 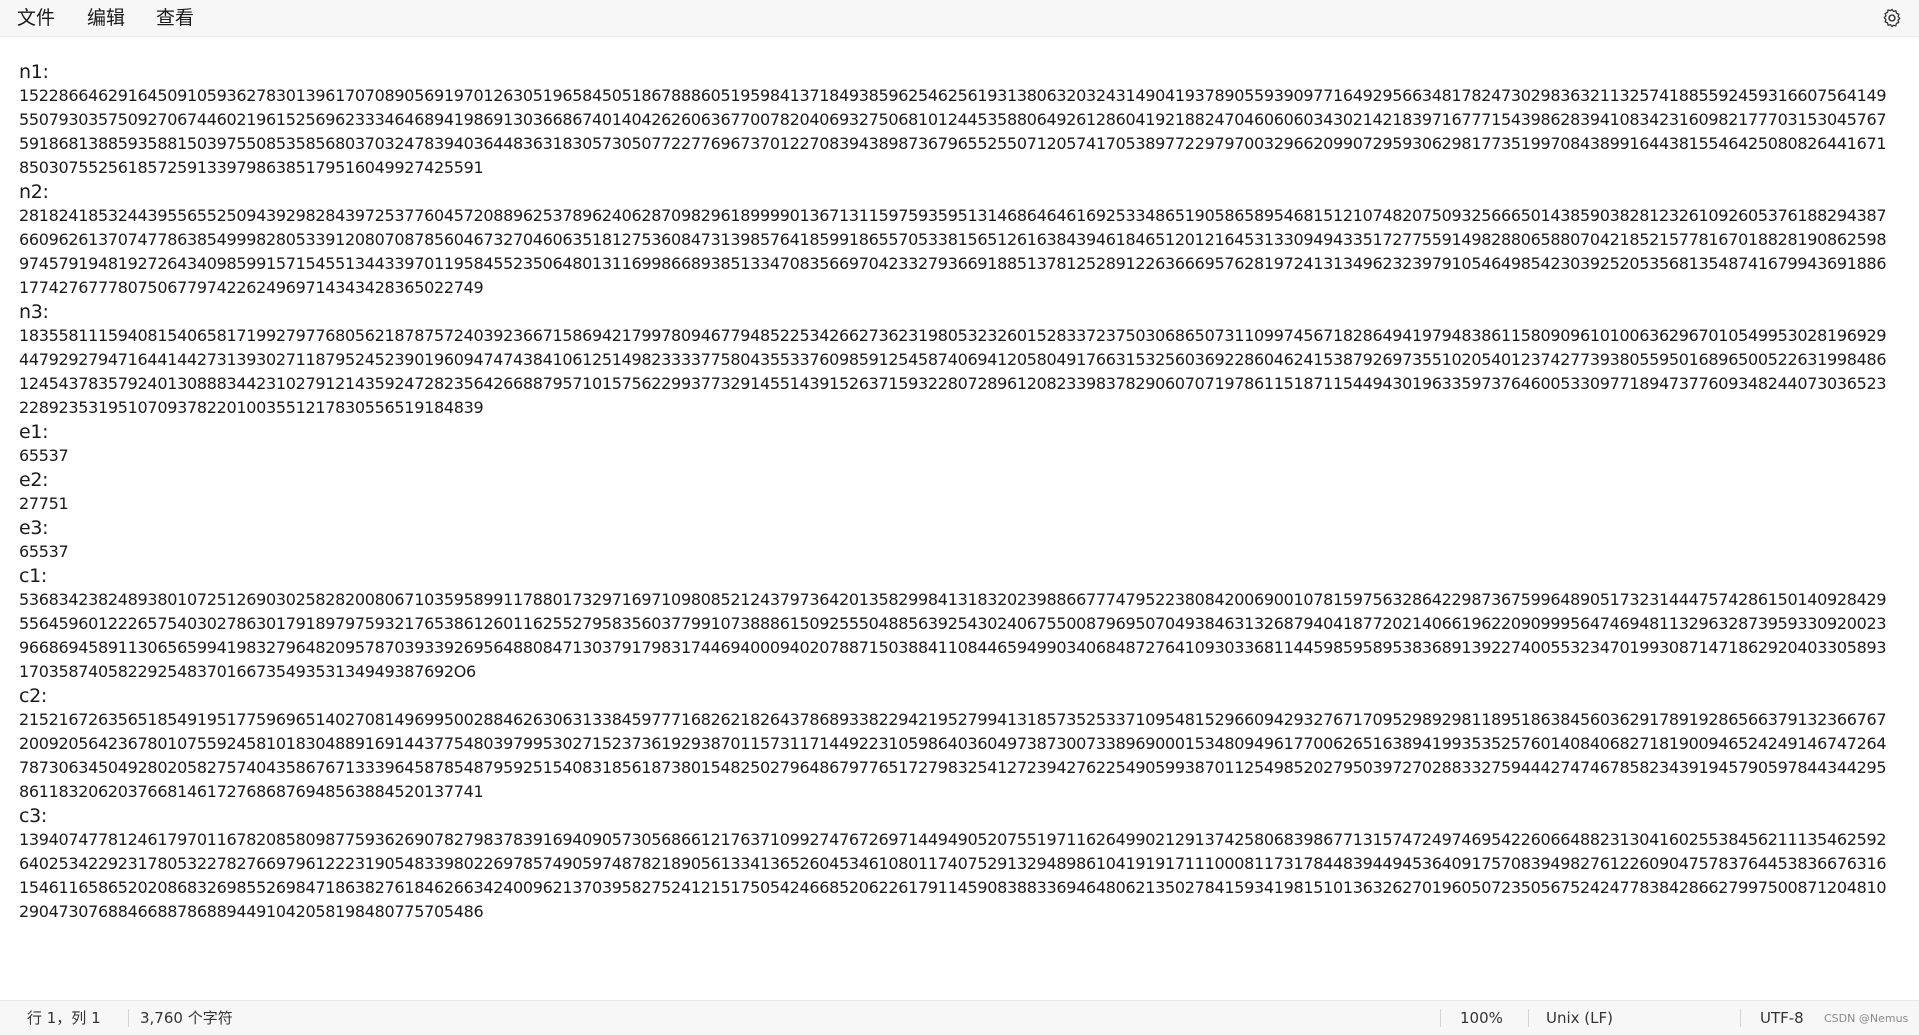 I want to click on variable-label: e3:, so click(x=34, y=528).